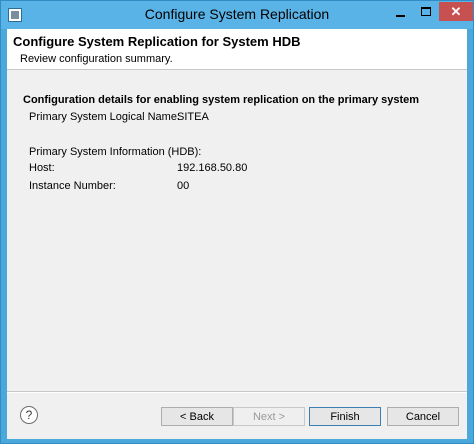 This screenshot has width=474, height=444. I want to click on host-label: Host:, so click(42, 168).